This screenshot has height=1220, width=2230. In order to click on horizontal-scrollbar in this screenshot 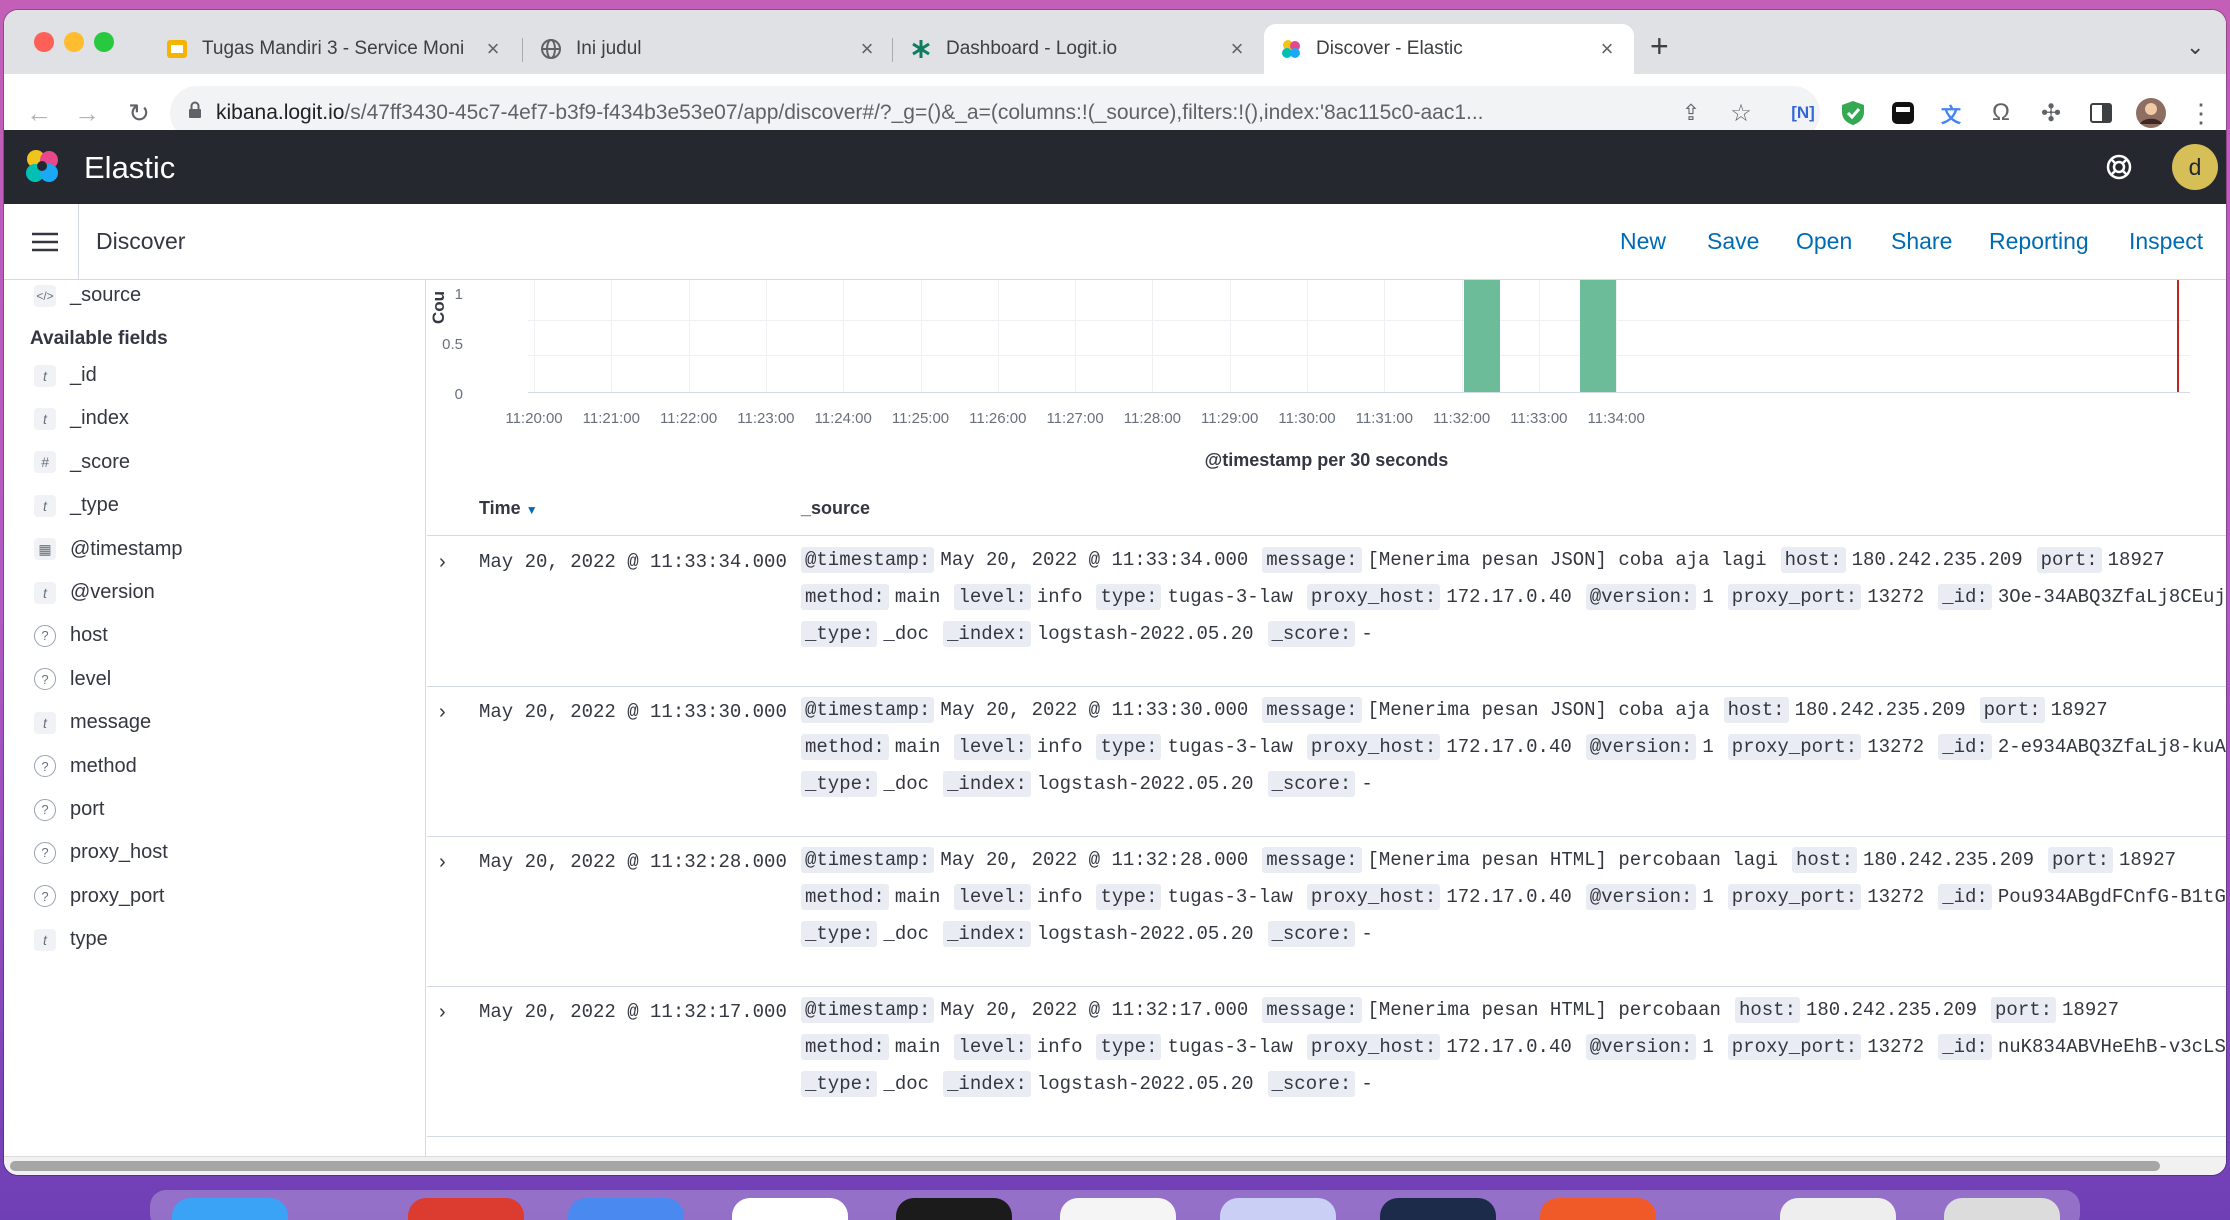, I will do `click(1115, 1165)`.